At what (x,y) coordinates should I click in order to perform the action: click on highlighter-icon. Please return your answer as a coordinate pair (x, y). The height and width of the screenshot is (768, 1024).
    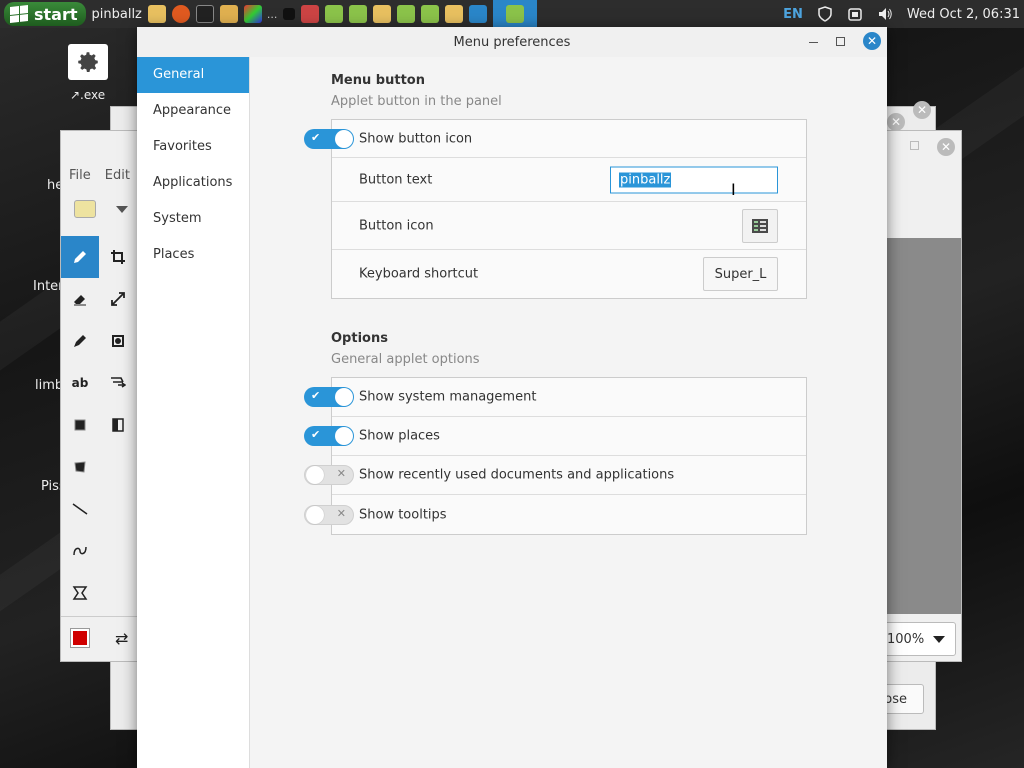
    Looking at the image, I should click on (80, 341).